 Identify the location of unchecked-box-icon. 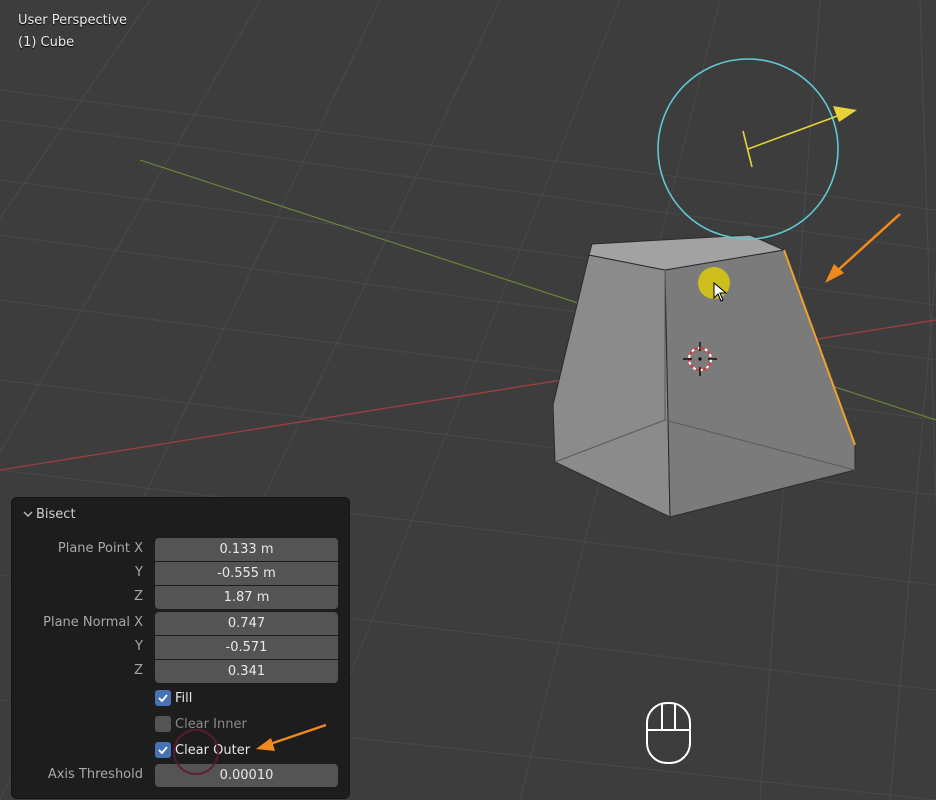
(163, 724).